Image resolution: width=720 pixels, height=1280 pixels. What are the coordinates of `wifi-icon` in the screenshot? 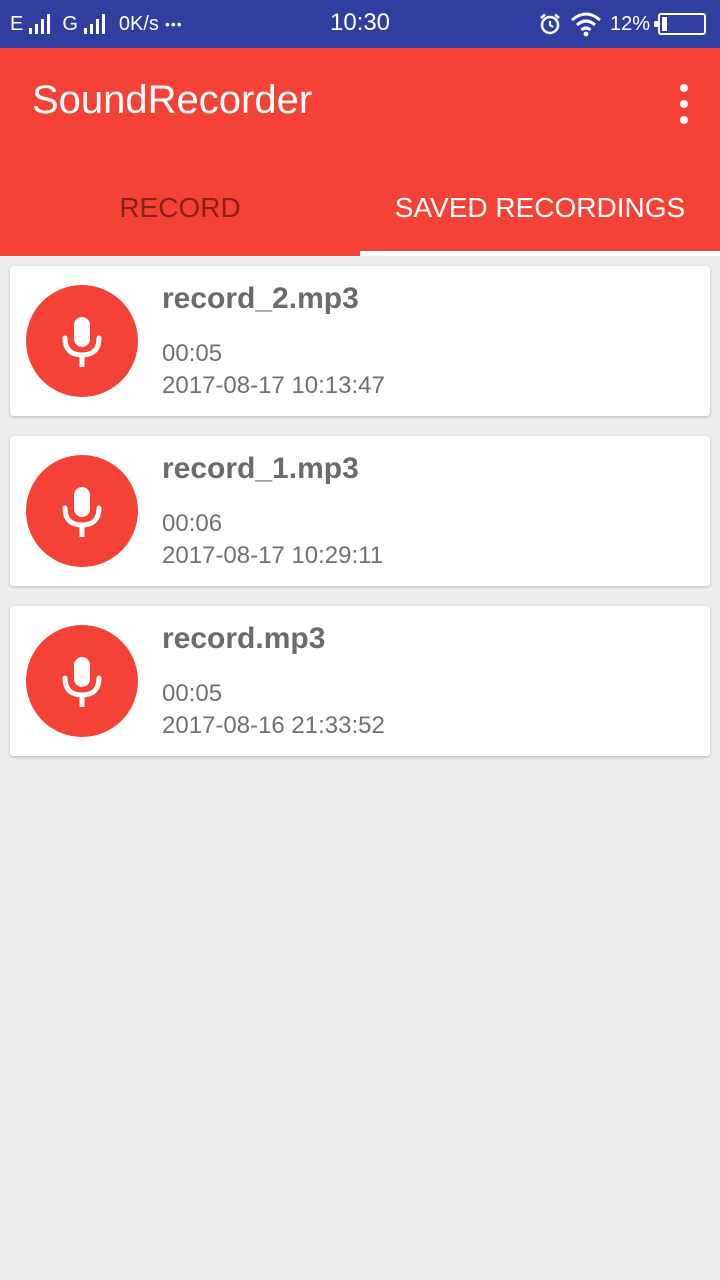 It's located at (585, 24).